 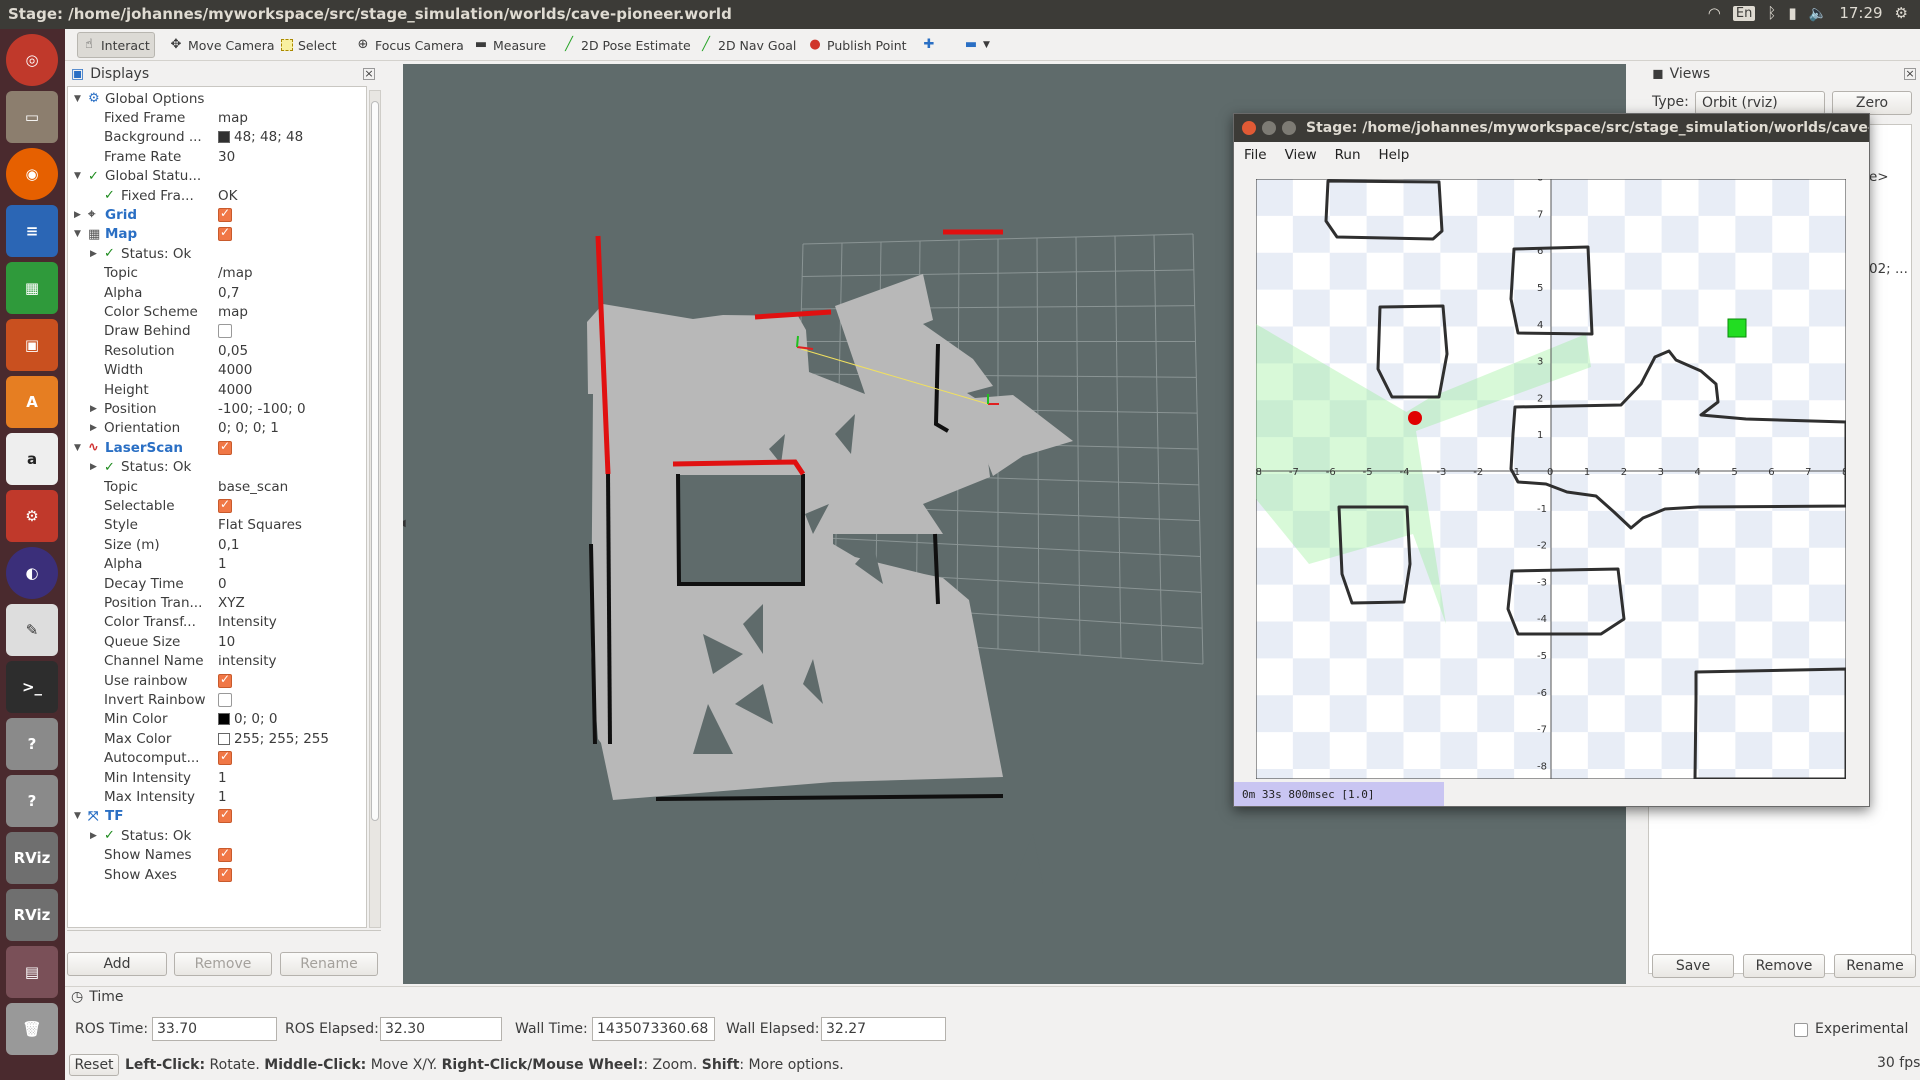 I want to click on property-value: base_scan, so click(x=253, y=487).